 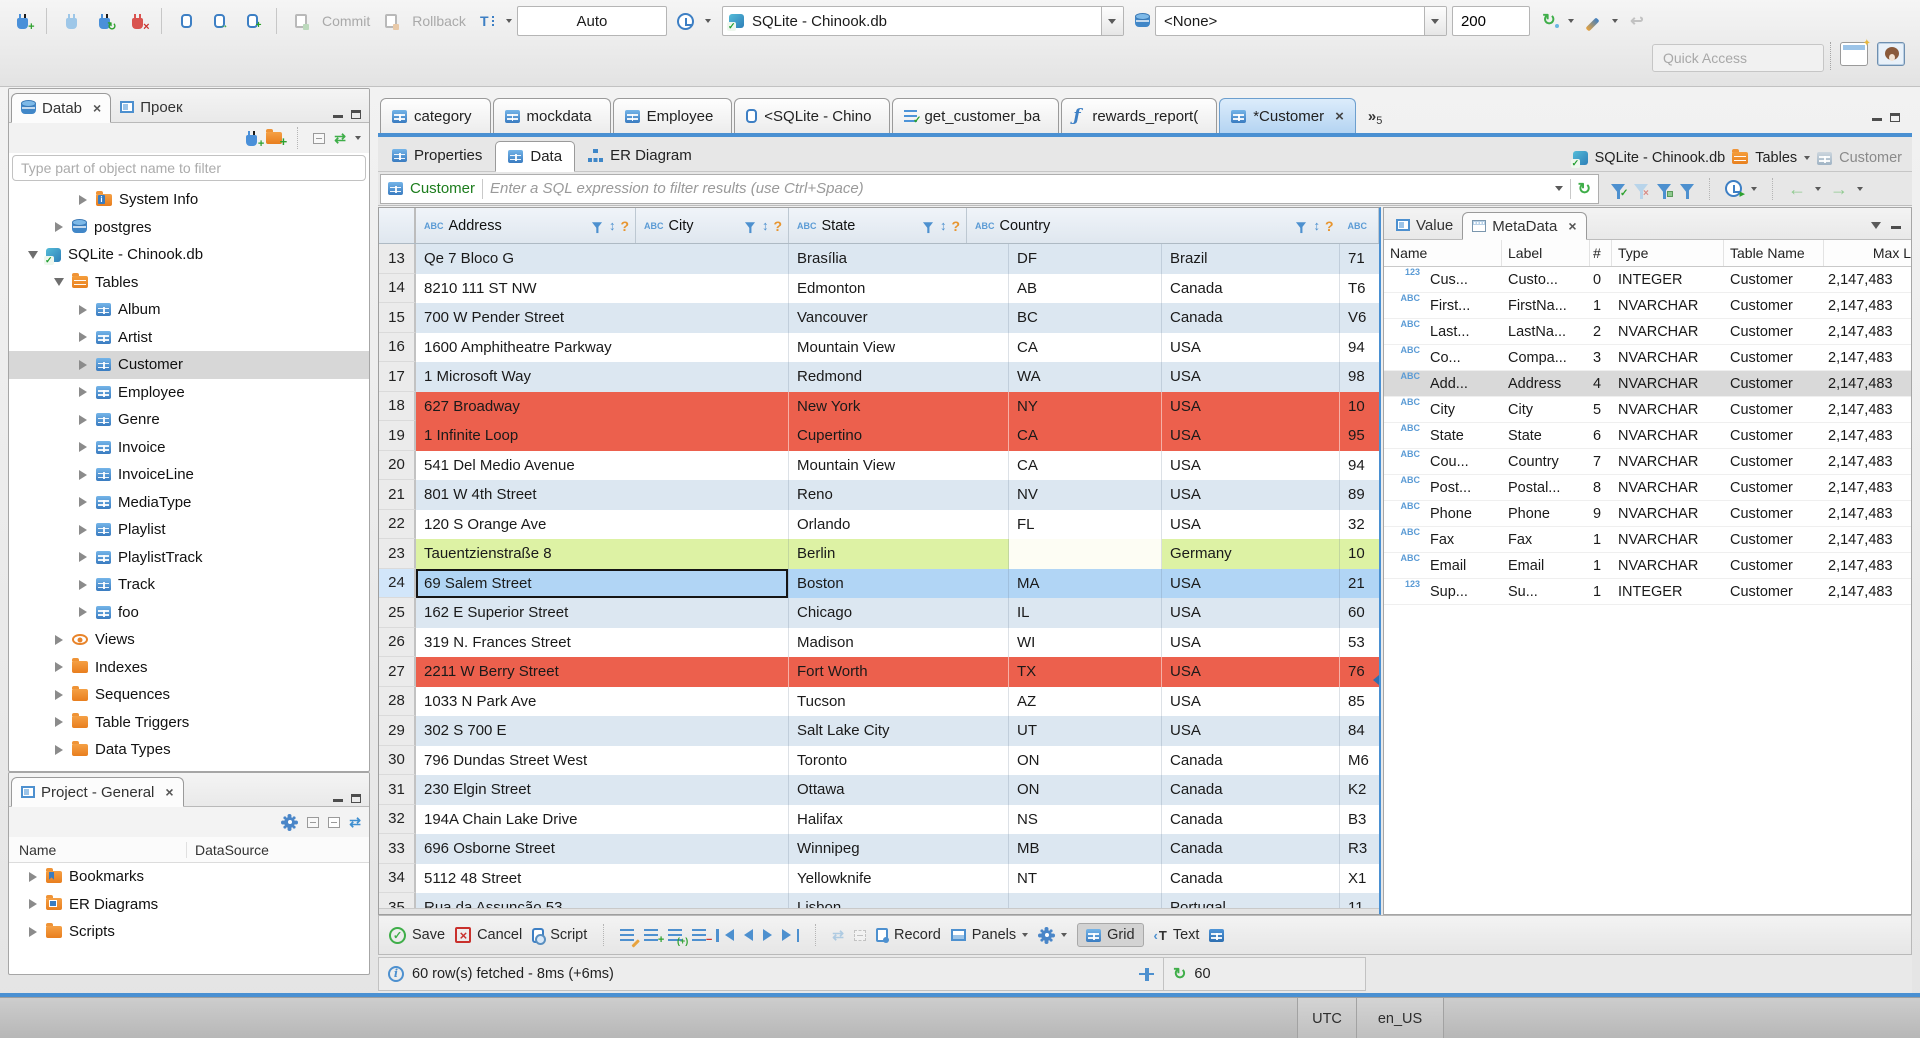 I want to click on editor-tab: *Customer, so click(x=1287, y=115).